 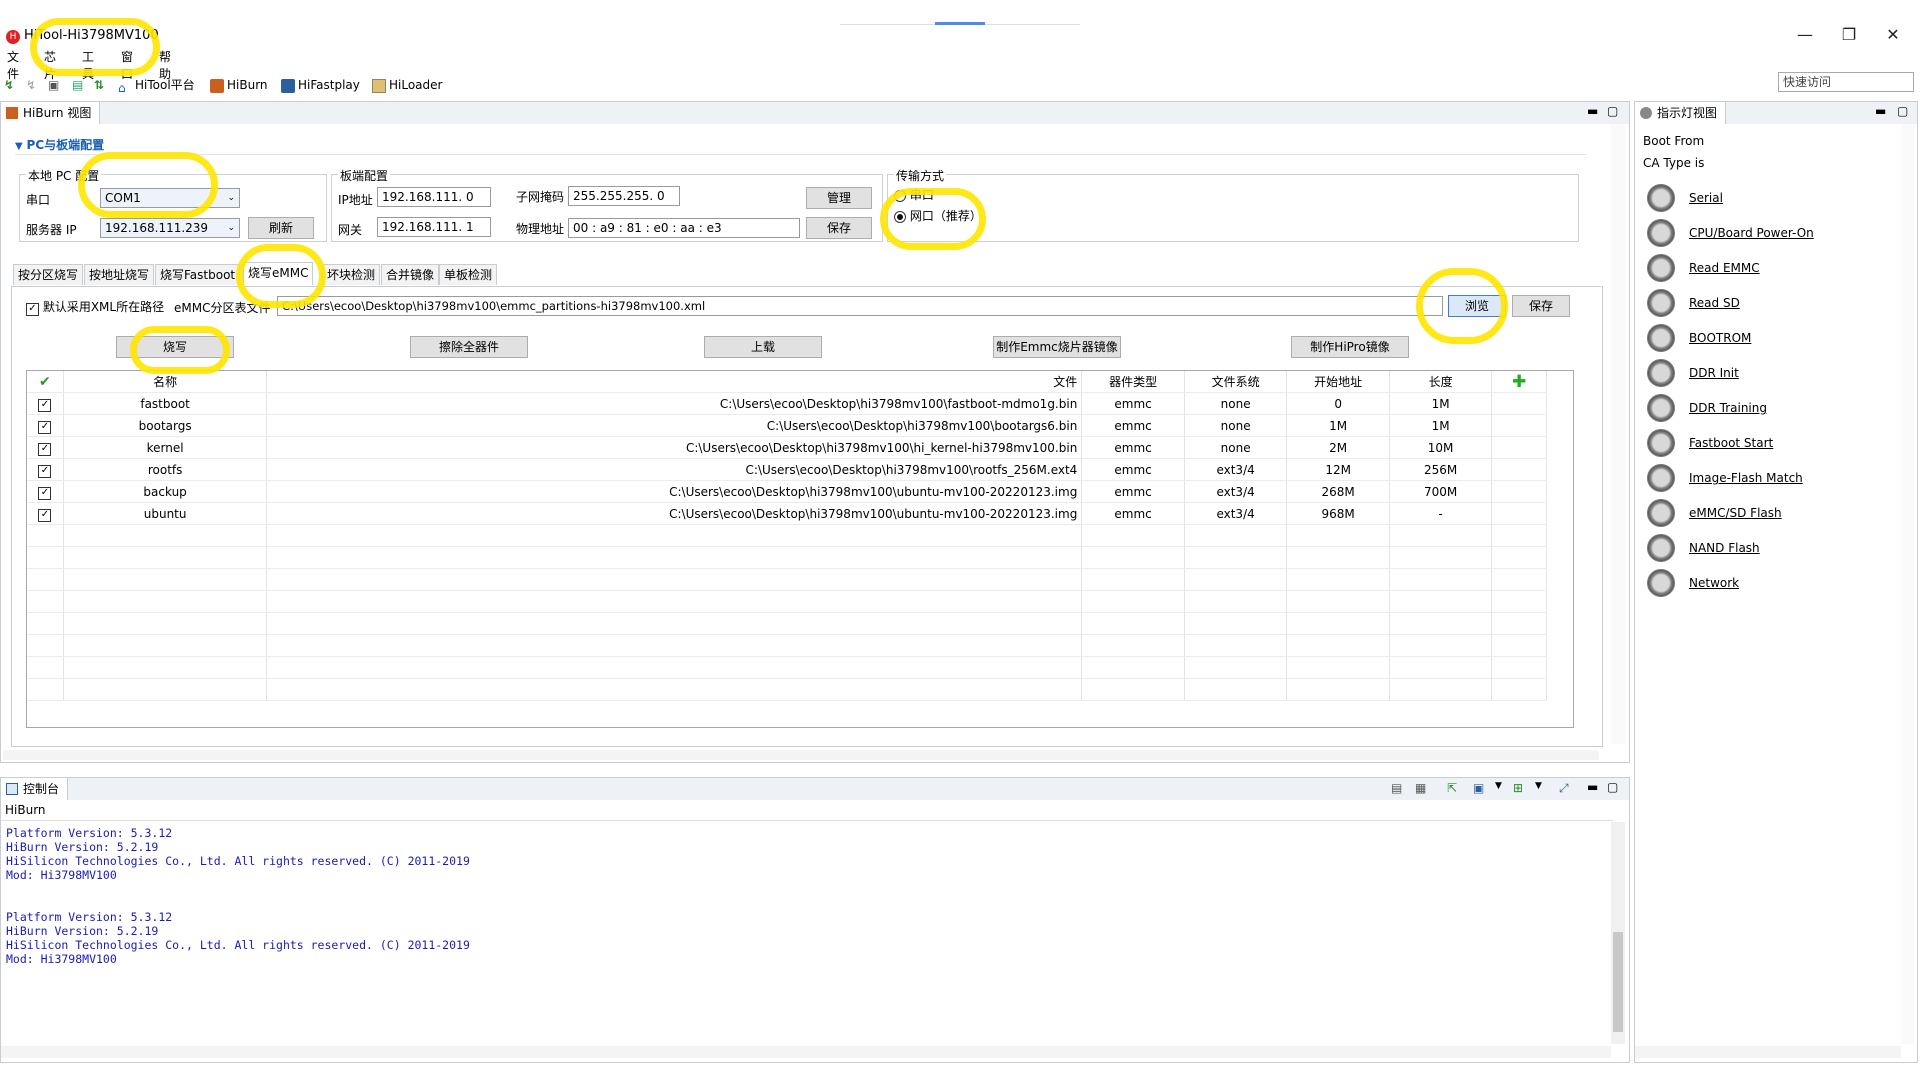 What do you see at coordinates (801, 145) in the screenshot?
I see `pc-board-config-section: ▼ PC与板端配置` at bounding box center [801, 145].